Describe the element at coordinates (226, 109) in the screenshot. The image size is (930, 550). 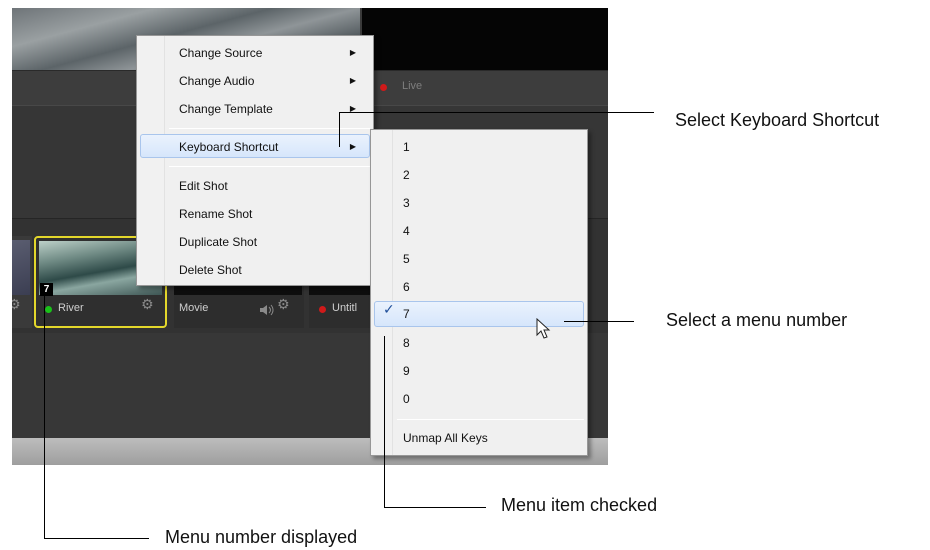
I see `menu-item-label: Change Template` at that location.